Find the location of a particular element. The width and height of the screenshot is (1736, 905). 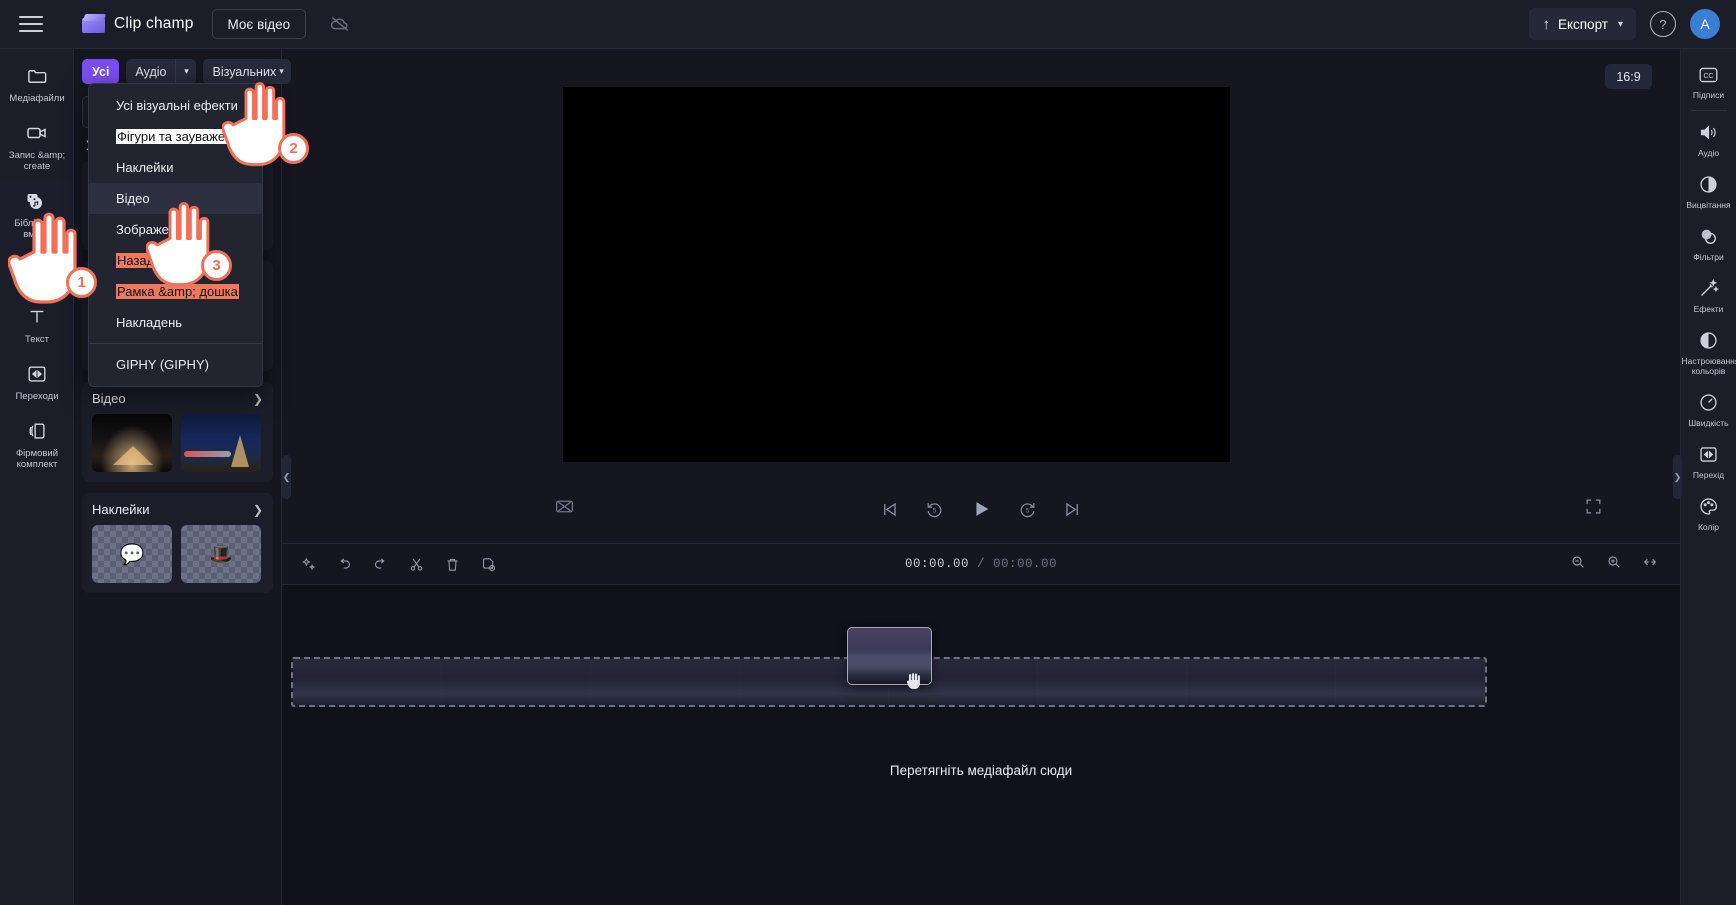

help-circle-icon: ? is located at coordinates (1663, 24).